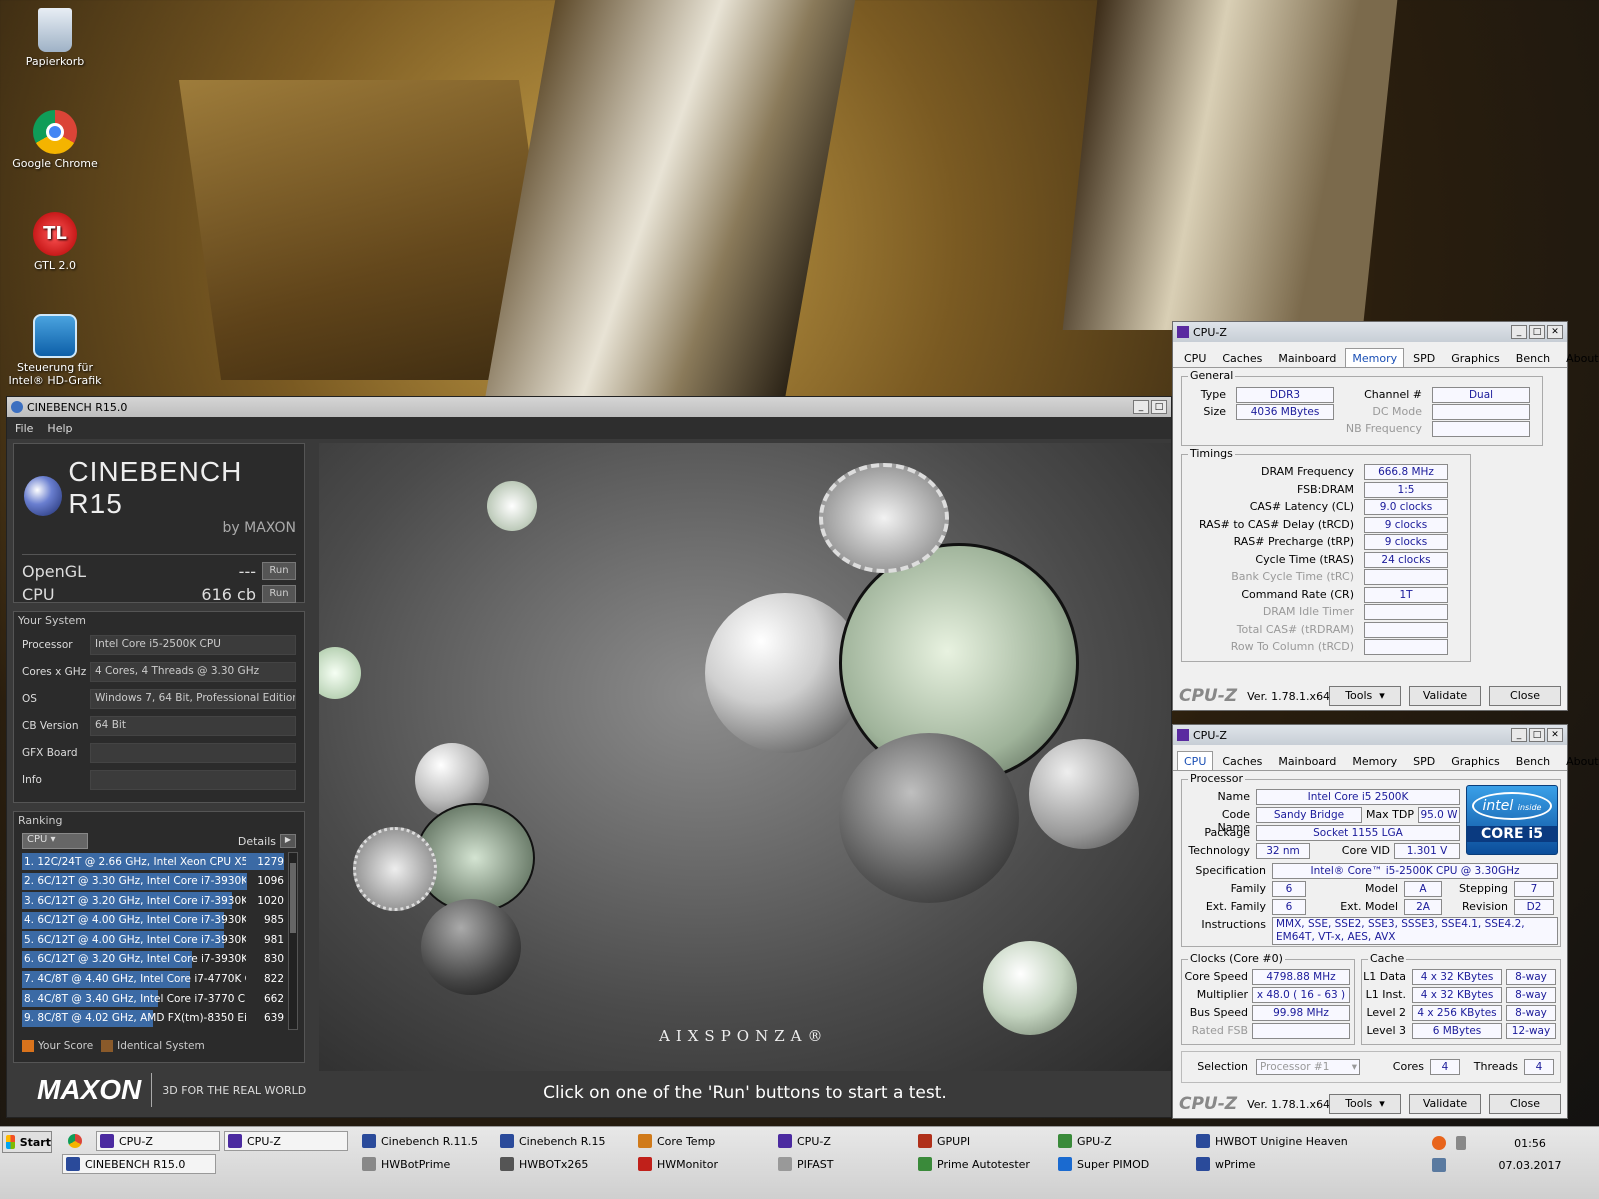 The height and width of the screenshot is (1199, 1599). Describe the element at coordinates (1483, 888) in the screenshot. I see `stepping-label: Stepping` at that location.